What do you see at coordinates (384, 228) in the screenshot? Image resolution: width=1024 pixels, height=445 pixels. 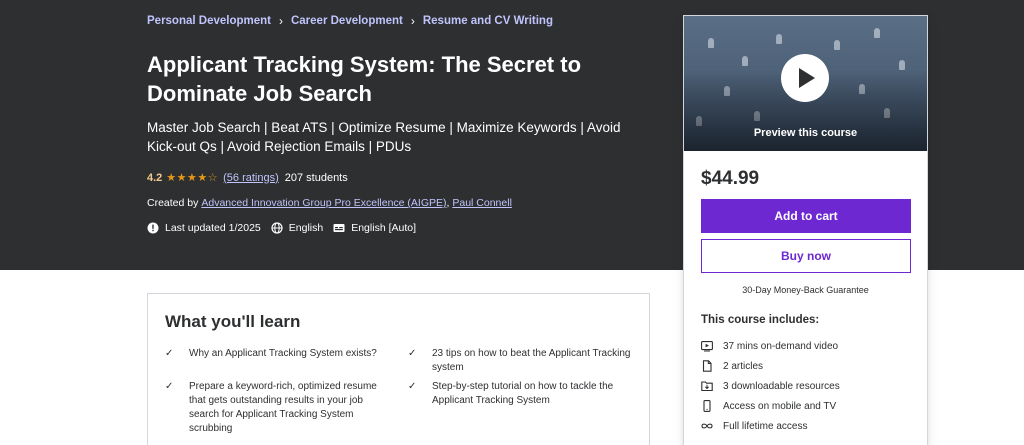 I see `captions-text: English [Auto]` at bounding box center [384, 228].